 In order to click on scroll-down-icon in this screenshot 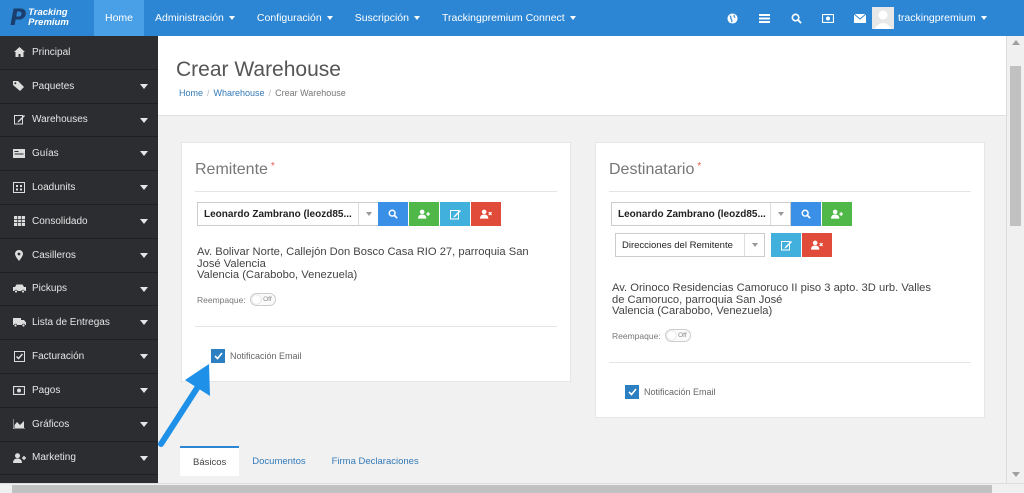, I will do `click(1016, 474)`.